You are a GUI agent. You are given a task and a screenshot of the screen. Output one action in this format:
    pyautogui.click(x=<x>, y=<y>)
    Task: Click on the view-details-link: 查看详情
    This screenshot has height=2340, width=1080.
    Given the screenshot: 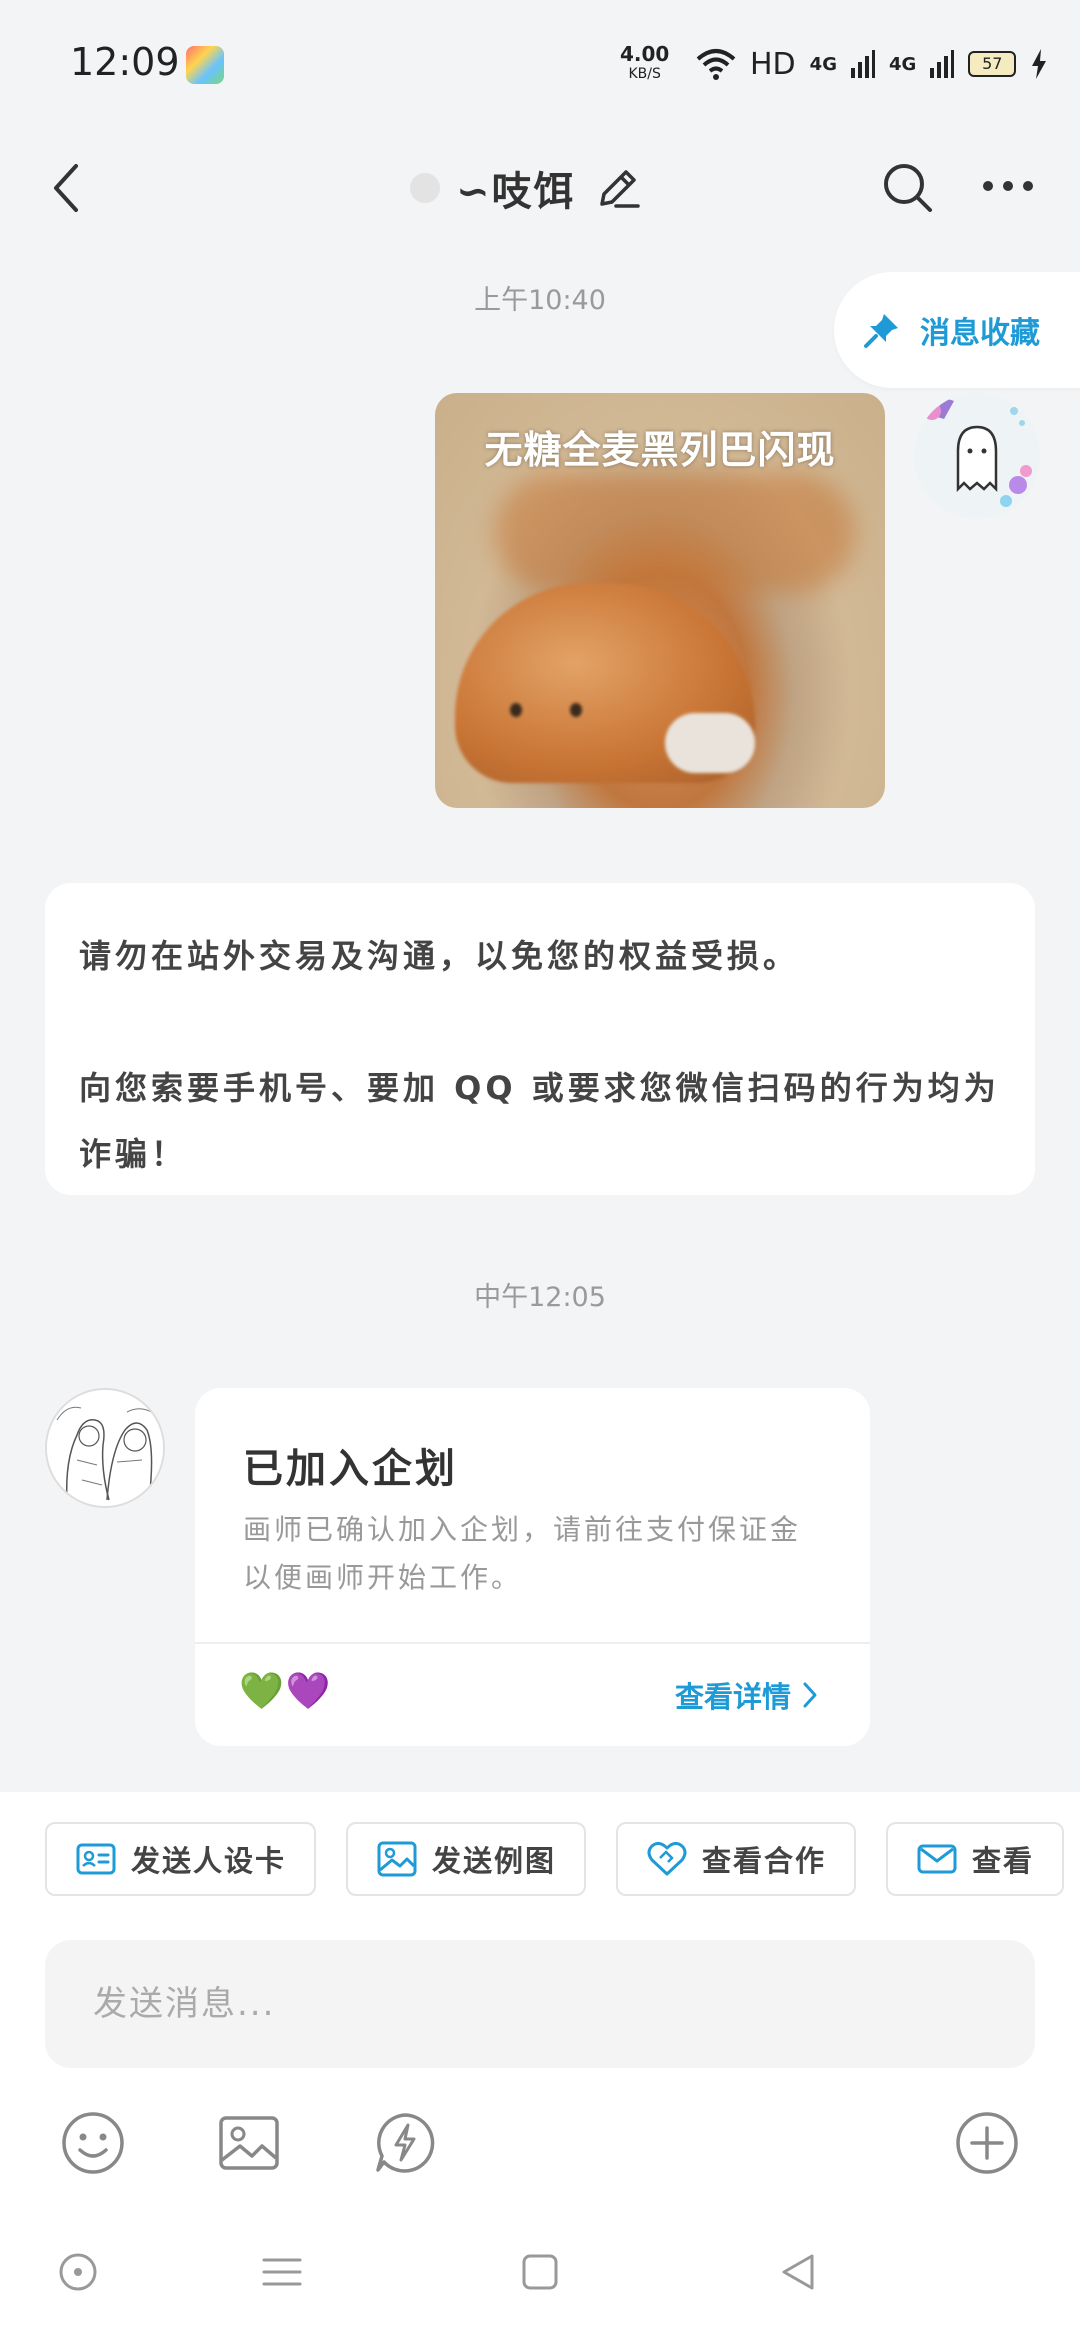 What is the action you would take?
    pyautogui.click(x=747, y=1695)
    